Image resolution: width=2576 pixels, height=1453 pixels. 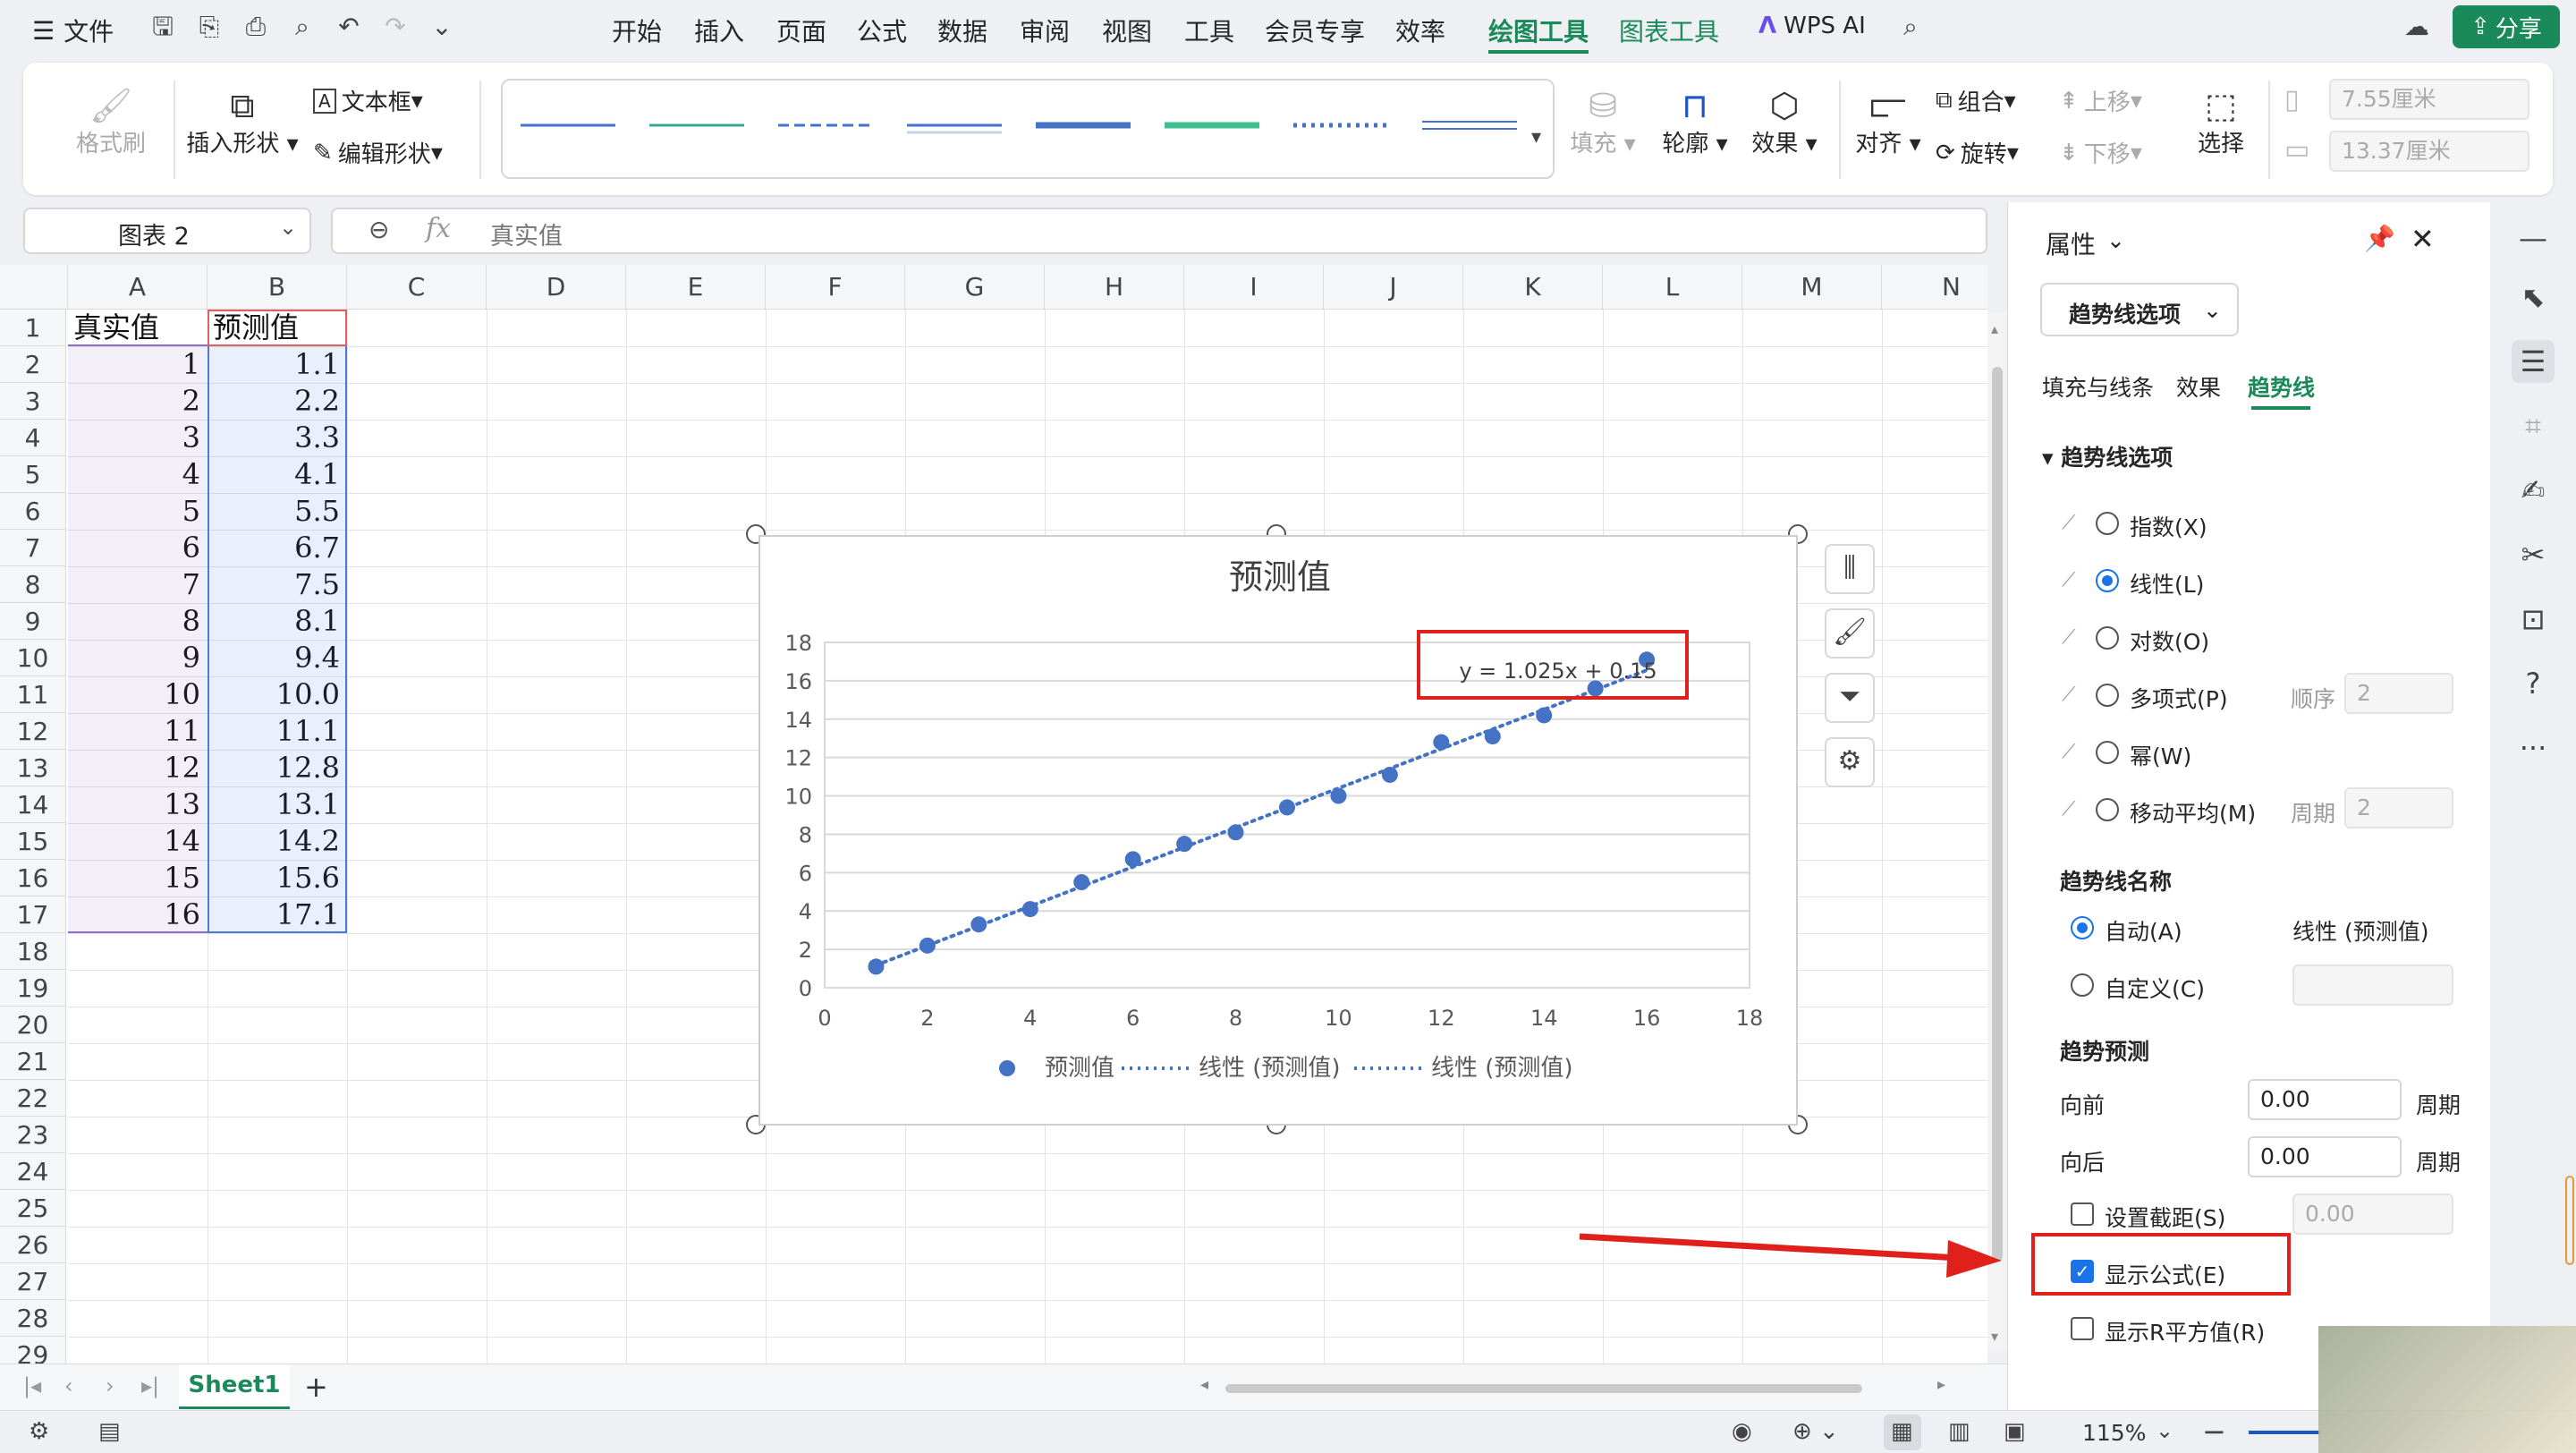 What do you see at coordinates (33, 914) in the screenshot?
I see `row-header: 17` at bounding box center [33, 914].